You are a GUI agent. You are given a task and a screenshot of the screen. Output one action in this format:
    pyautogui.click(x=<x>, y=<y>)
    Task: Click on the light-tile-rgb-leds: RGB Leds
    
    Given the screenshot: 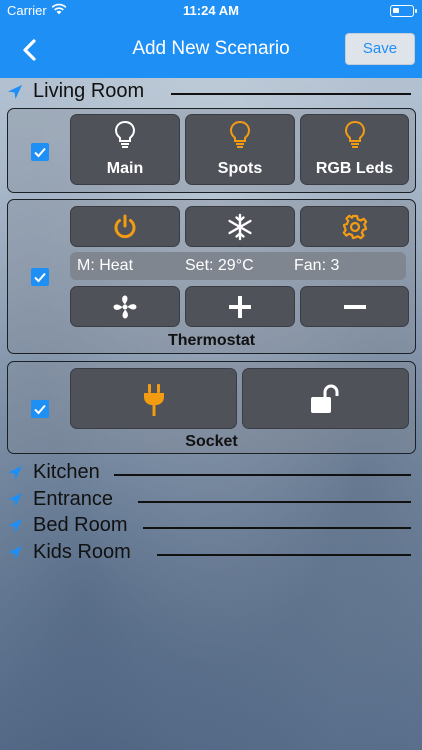 What is the action you would take?
    pyautogui.click(x=354, y=149)
    